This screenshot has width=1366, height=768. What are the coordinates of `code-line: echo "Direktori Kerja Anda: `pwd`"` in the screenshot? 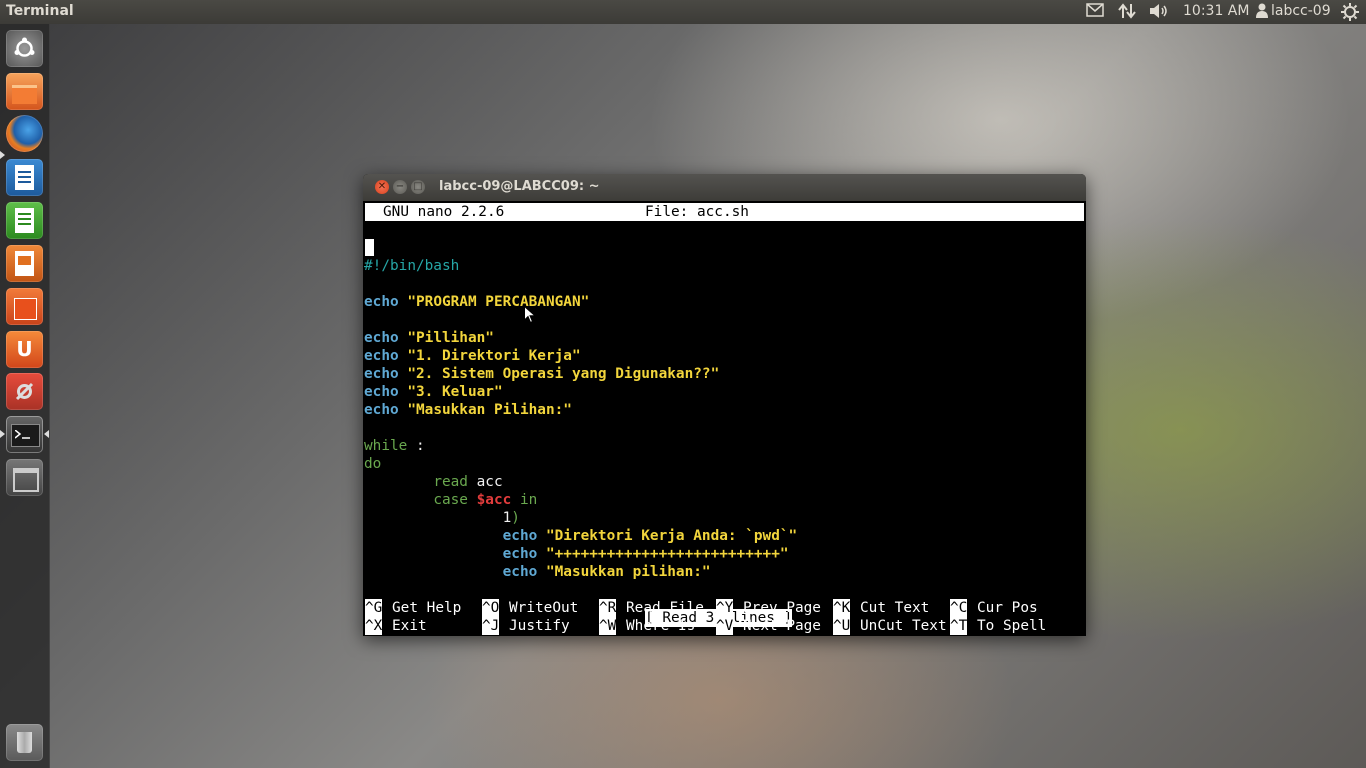 It's located at (650, 536).